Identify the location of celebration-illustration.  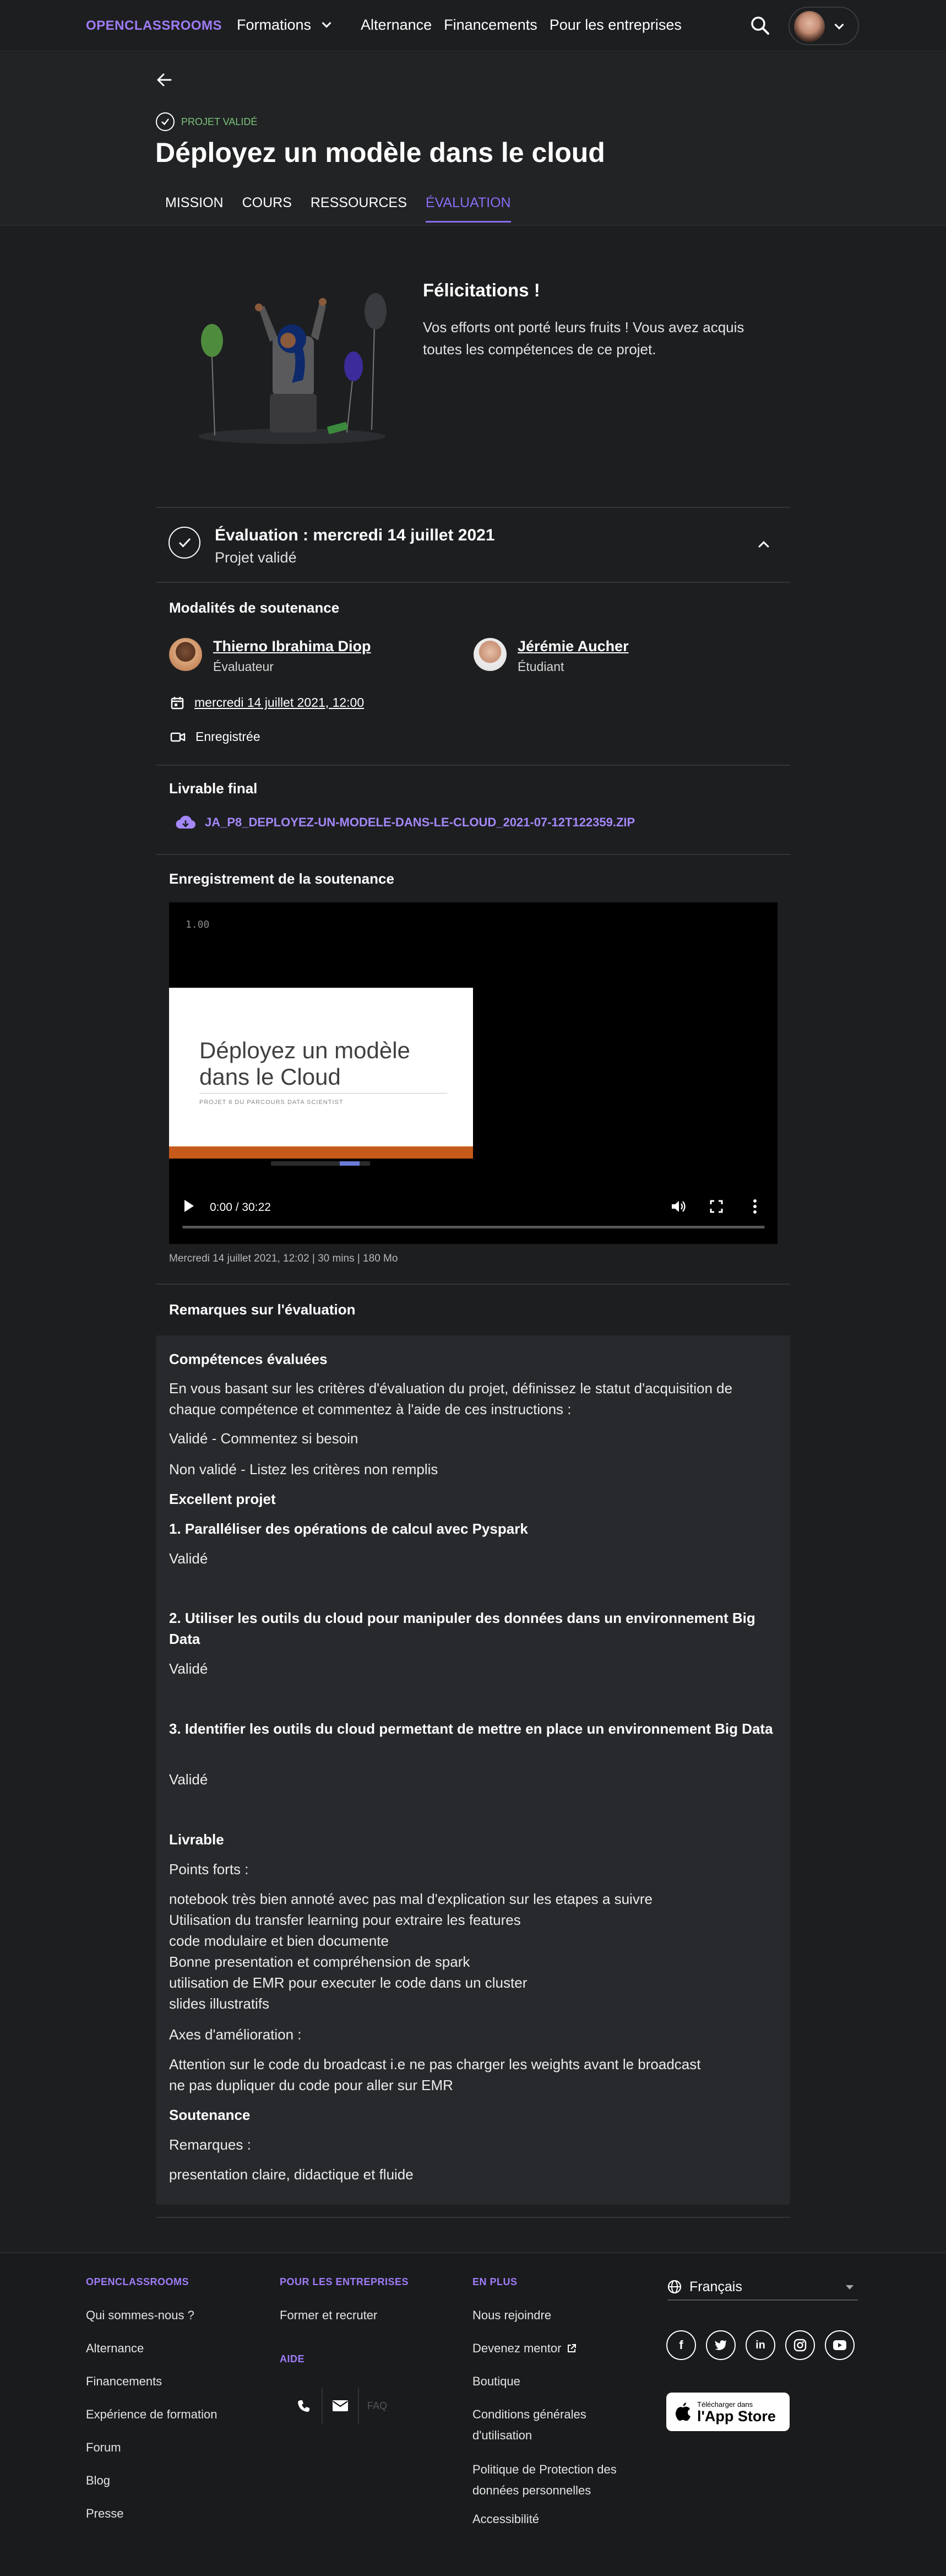
(292, 369).